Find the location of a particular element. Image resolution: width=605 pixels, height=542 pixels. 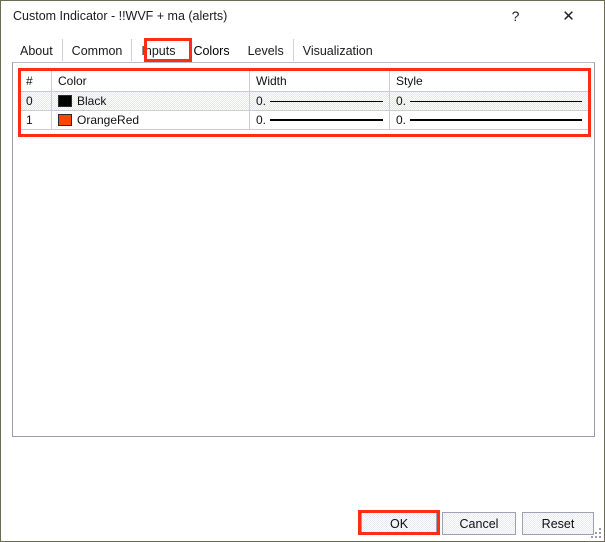

tab-label: Colors is located at coordinates (211, 50).